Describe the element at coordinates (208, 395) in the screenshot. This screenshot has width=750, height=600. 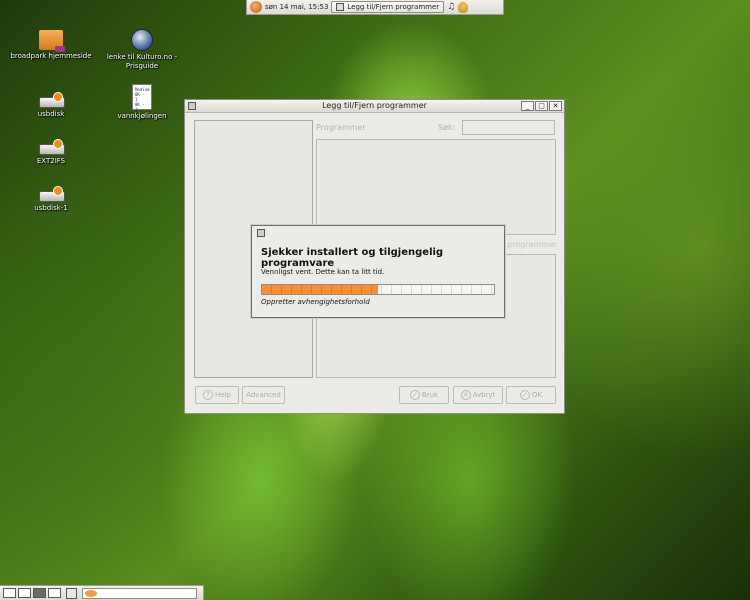
I see `help-icon: ?` at that location.